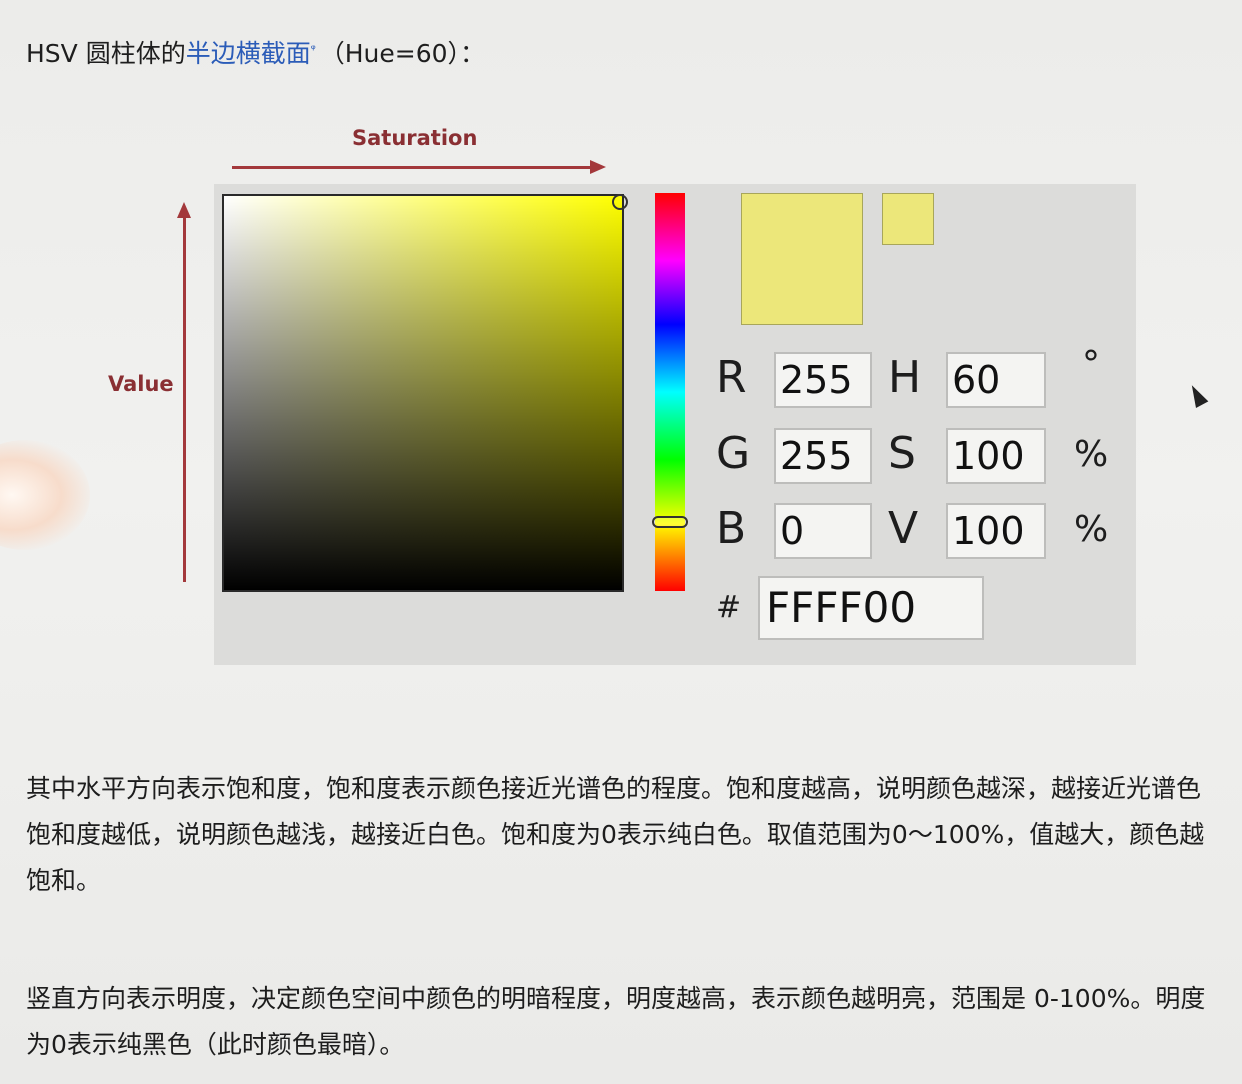 This screenshot has width=1242, height=1084. What do you see at coordinates (996, 380) in the screenshot?
I see `h-input: 60` at bounding box center [996, 380].